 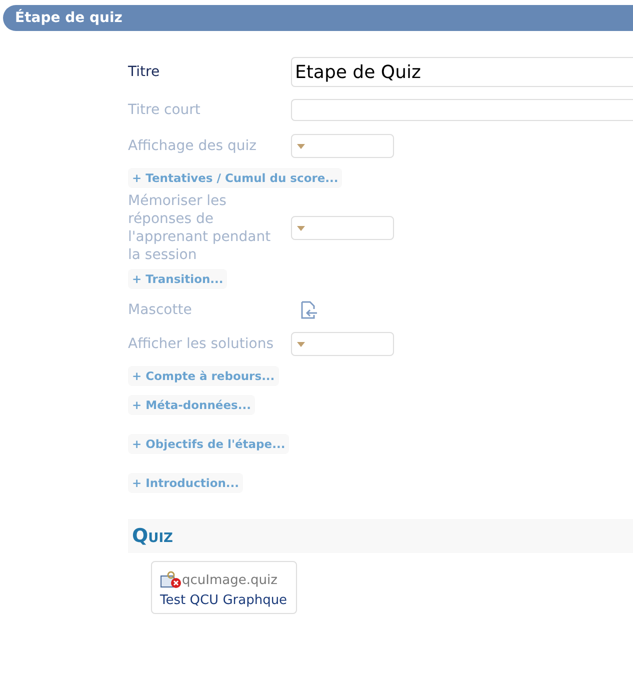 What do you see at coordinates (200, 228) in the screenshot?
I see `field-label: Mémoriser les réponses de l'apprenant pendant la session` at bounding box center [200, 228].